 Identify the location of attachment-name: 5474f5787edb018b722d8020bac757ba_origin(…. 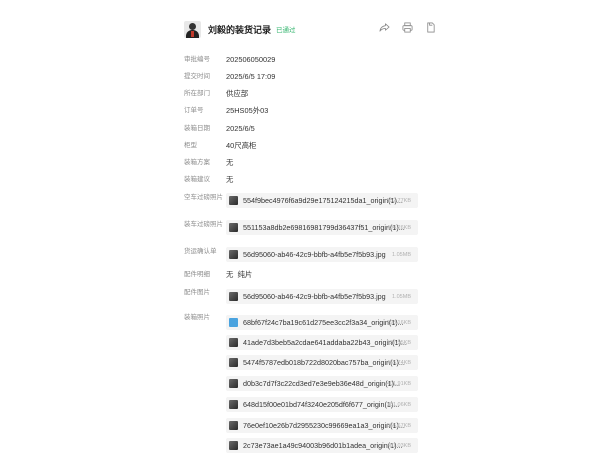
(324, 362).